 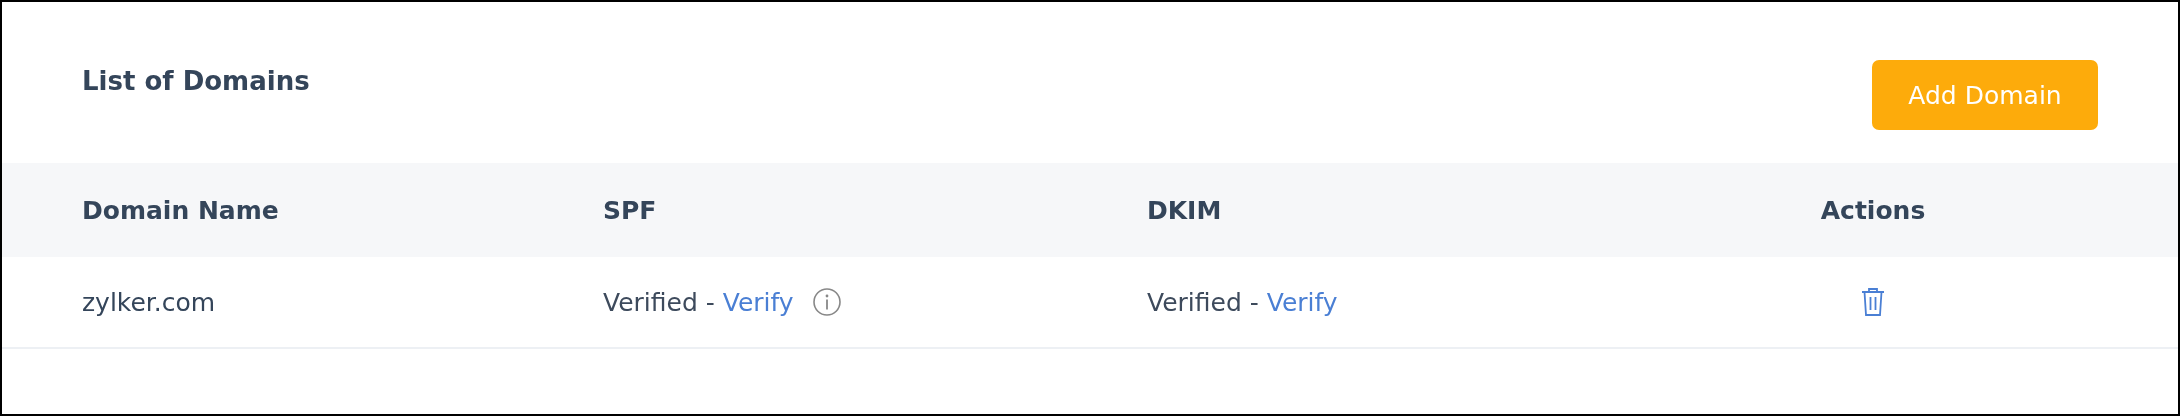 What do you see at coordinates (826, 302) in the screenshot?
I see `info-icon` at bounding box center [826, 302].